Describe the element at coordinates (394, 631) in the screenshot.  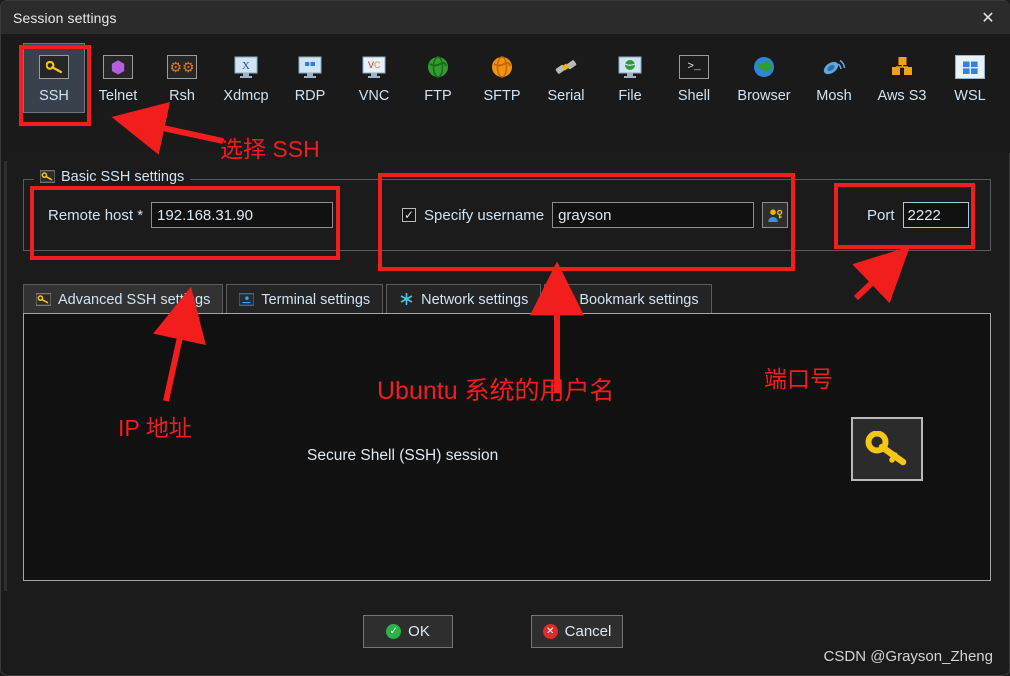
I see `check-circle-icon: ✓` at that location.